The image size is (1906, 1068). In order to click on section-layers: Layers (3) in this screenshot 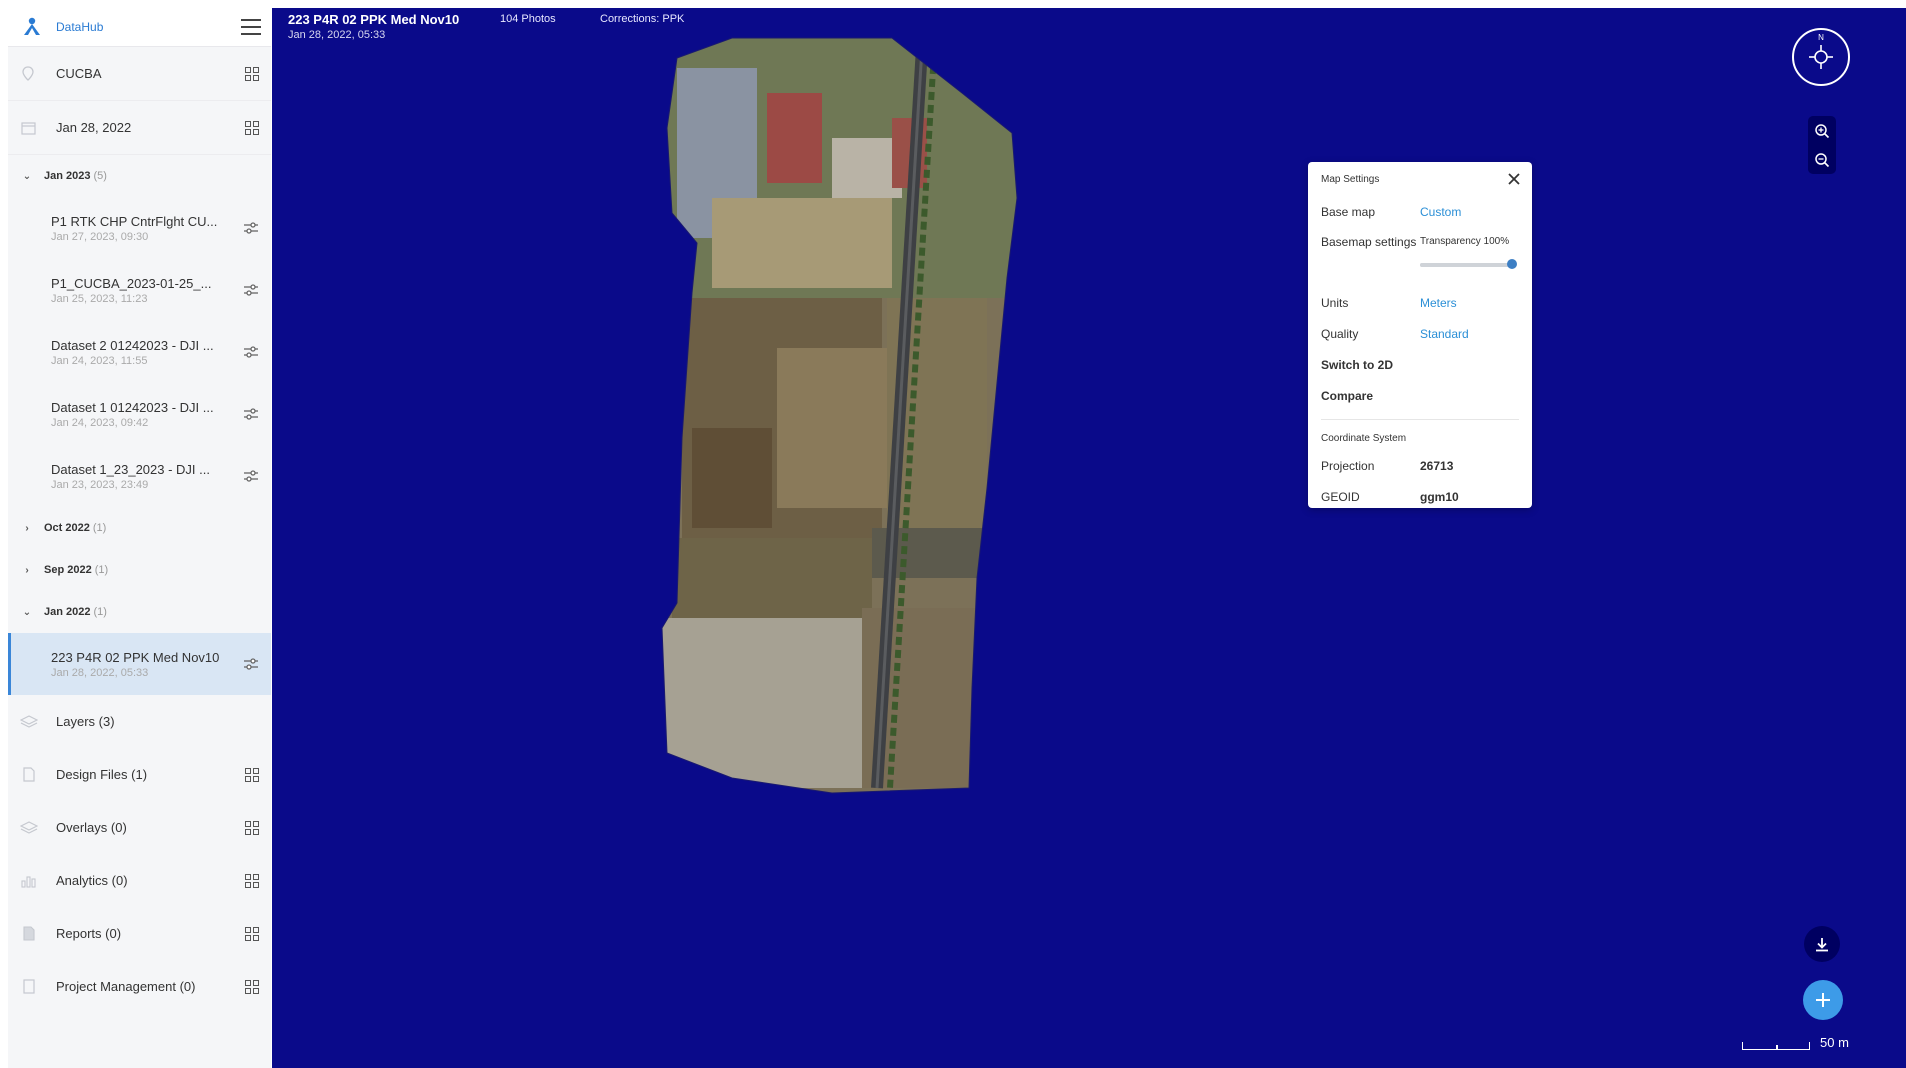, I will do `click(139, 721)`.